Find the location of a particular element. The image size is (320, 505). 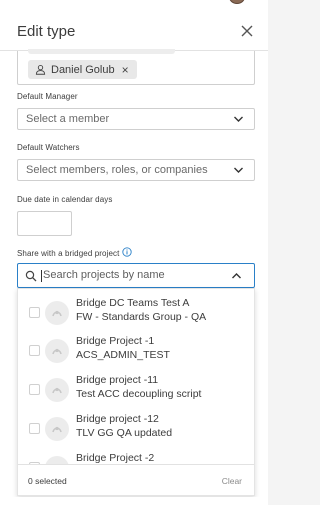

info-icon is located at coordinates (127, 252).